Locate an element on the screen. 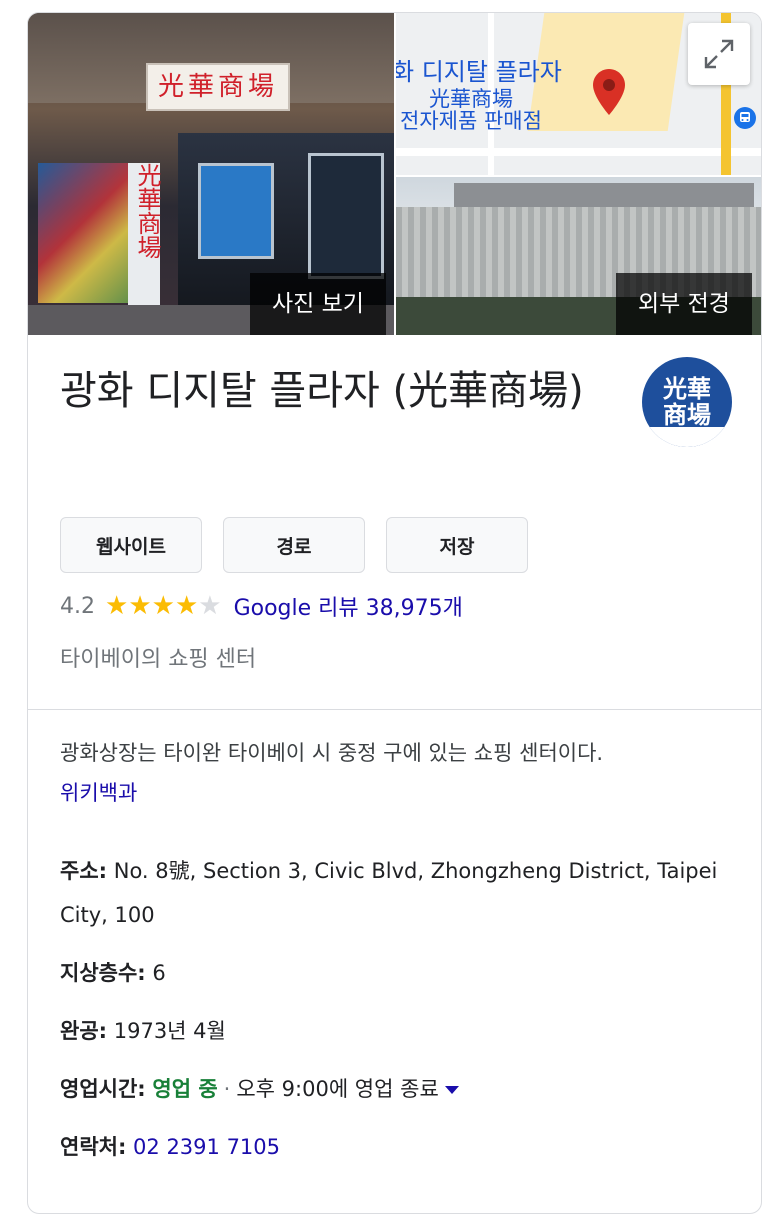  floors-value: 6 is located at coordinates (159, 973).